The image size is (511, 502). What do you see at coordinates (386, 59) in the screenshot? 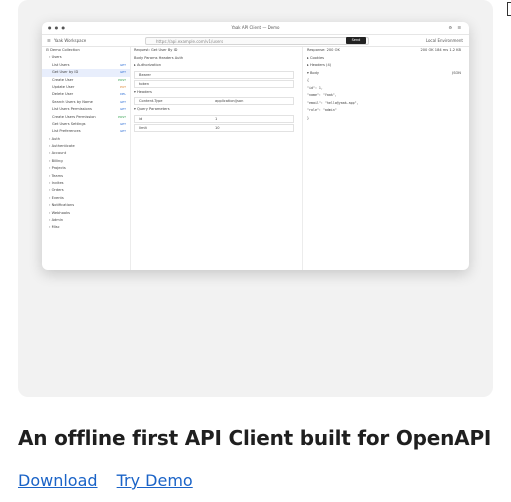
I see `cookies-section: ▸ Cookies` at bounding box center [386, 59].